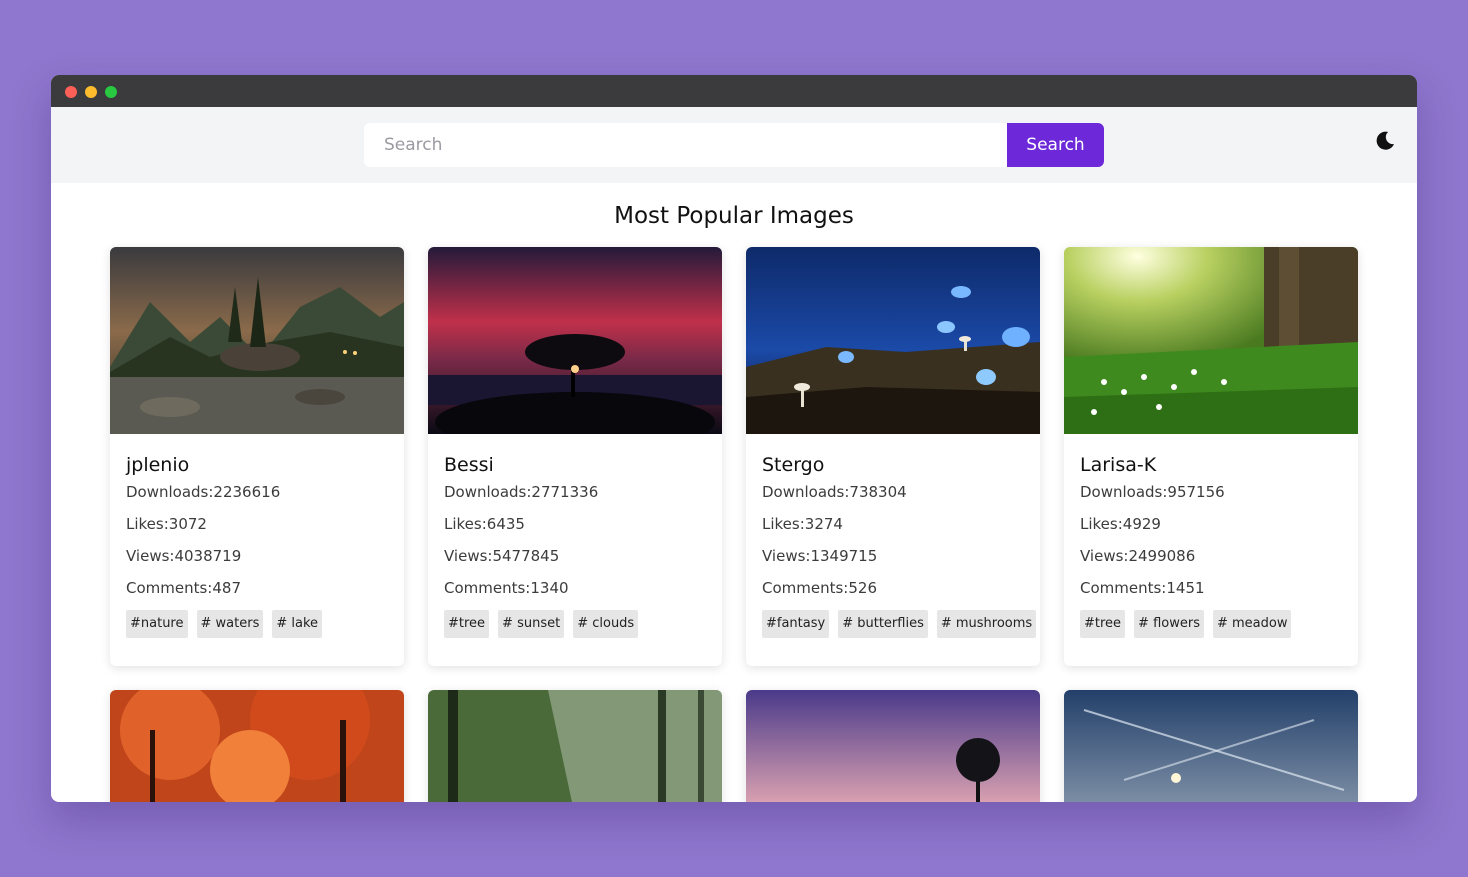 The image size is (1468, 877). Describe the element at coordinates (183, 588) in the screenshot. I see `card-comments: Comments:487` at that location.